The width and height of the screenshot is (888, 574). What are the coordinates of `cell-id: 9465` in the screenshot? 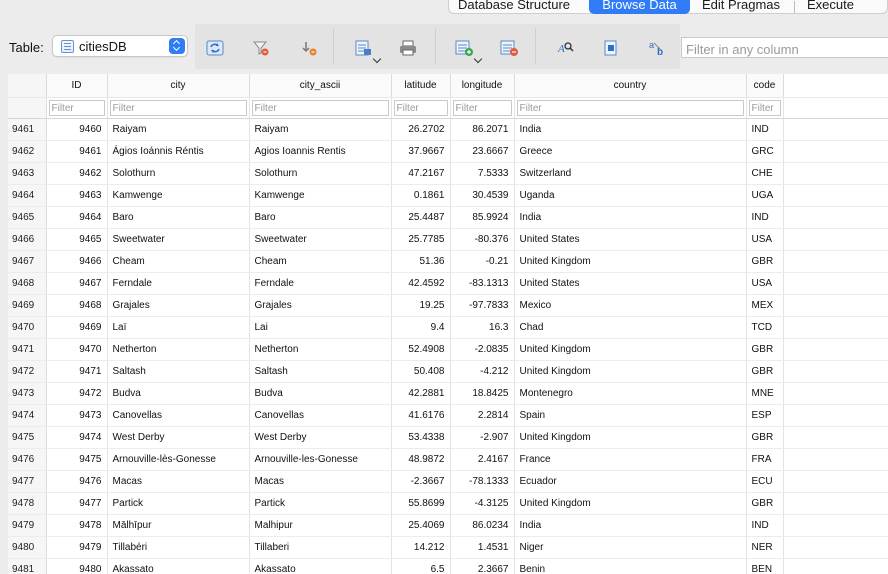 It's located at (77, 239).